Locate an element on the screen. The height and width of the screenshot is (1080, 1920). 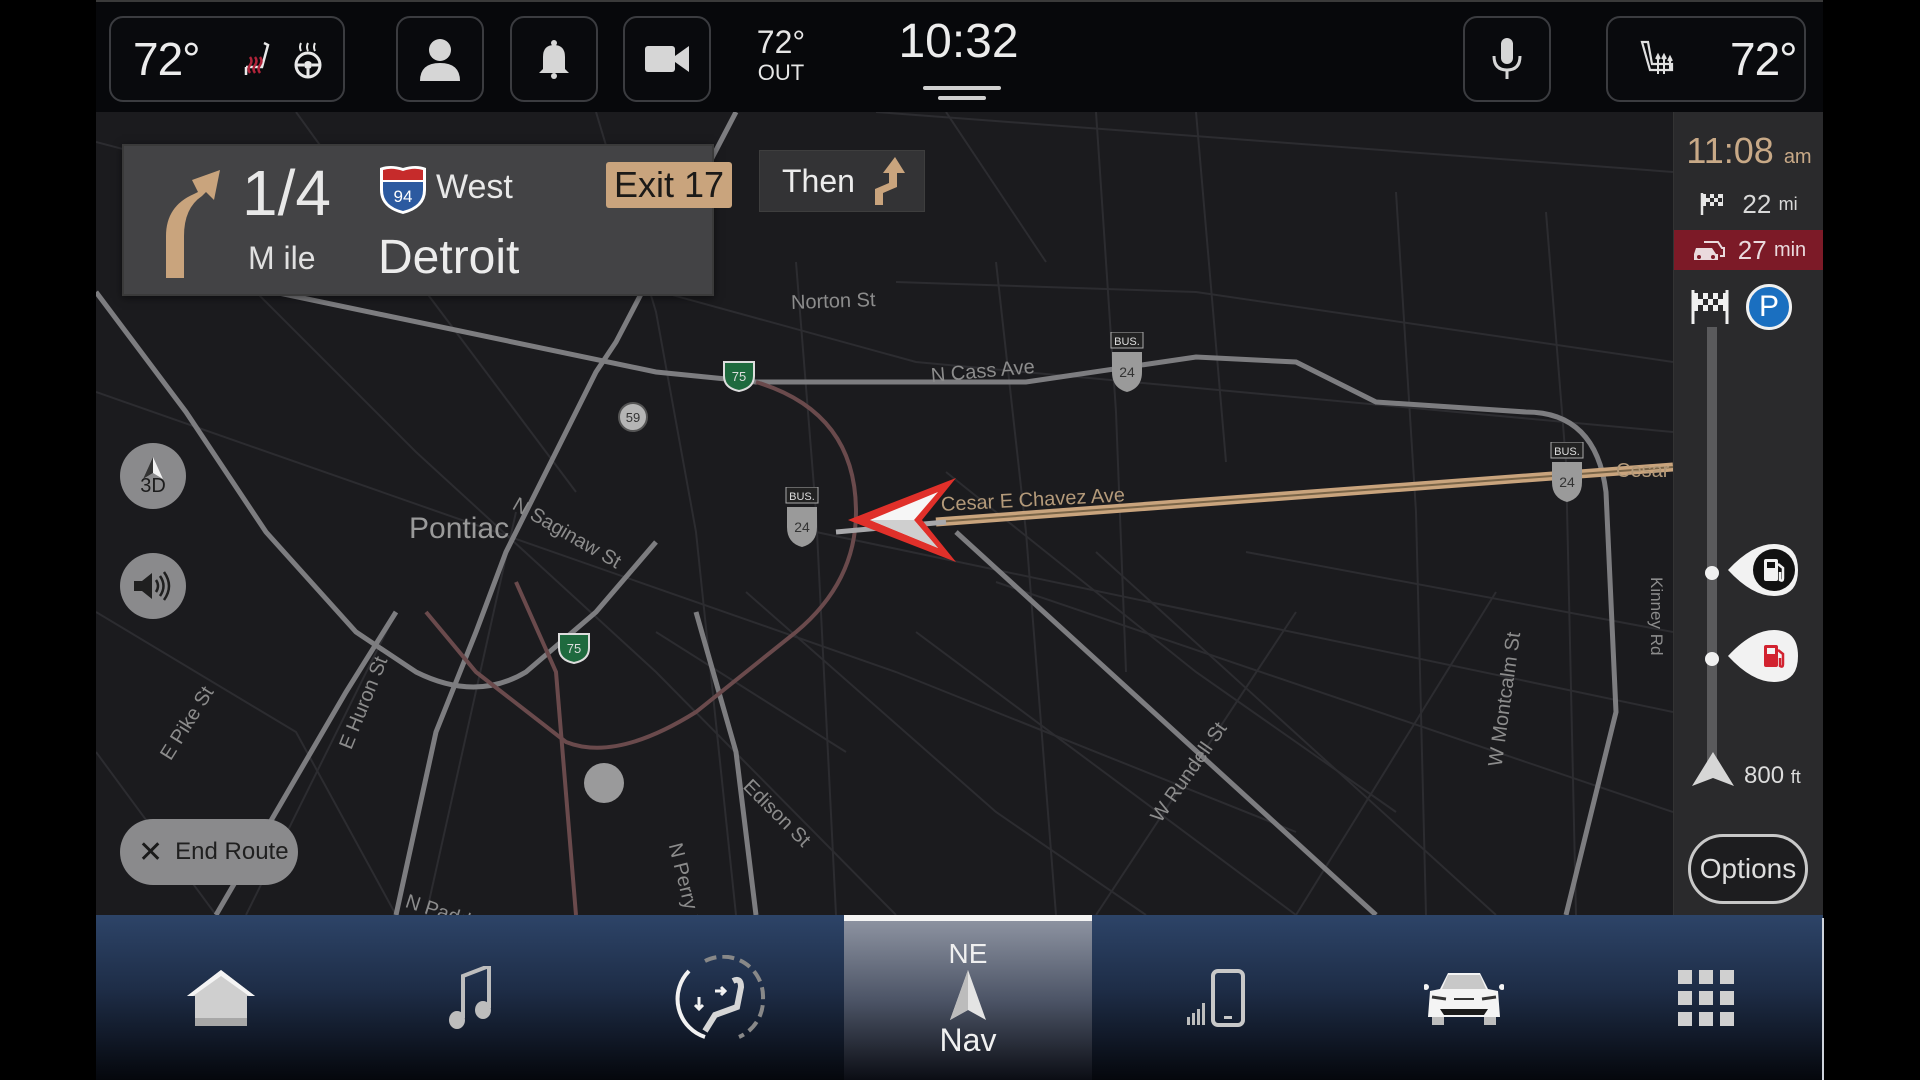
options-button: Options is located at coordinates (1748, 869).